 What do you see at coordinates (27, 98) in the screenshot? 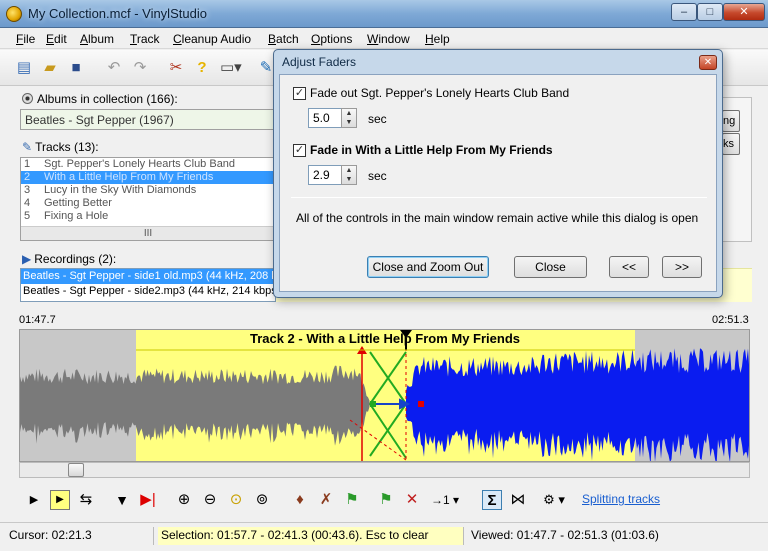
I see `albums-radio-icon` at bounding box center [27, 98].